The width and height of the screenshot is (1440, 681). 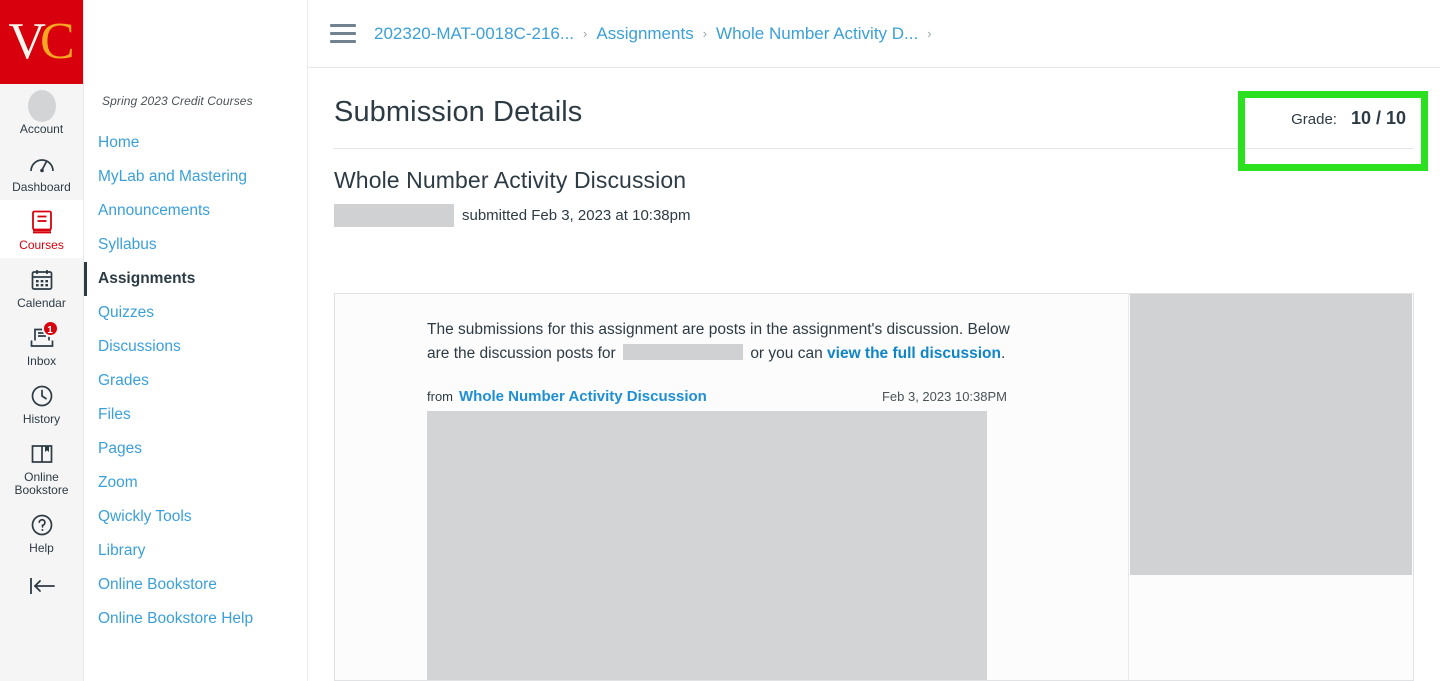 I want to click on list-item: Library, so click(x=195, y=551).